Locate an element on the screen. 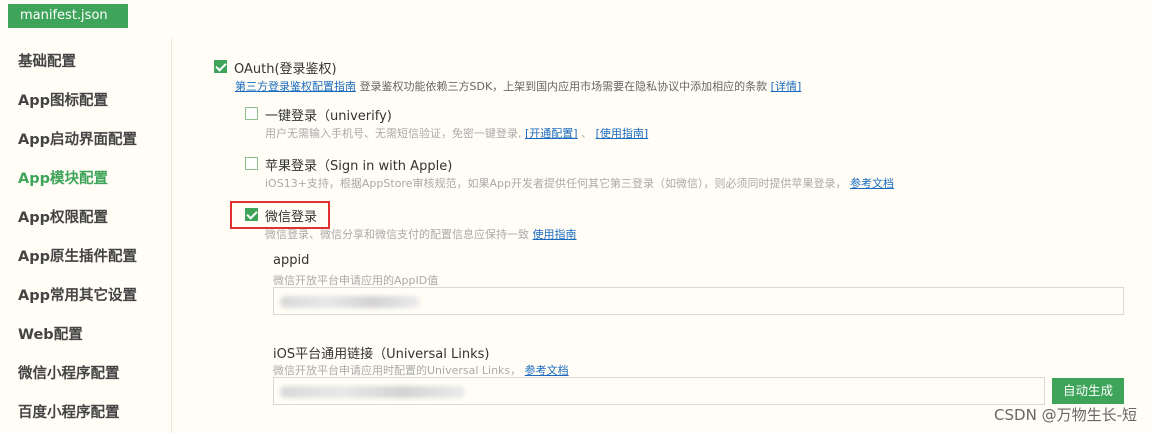 Image resolution: width=1153 pixels, height=433 pixels. sidebar-item-wechat-miniprogram: 微信小程序配置 is located at coordinates (69, 372).